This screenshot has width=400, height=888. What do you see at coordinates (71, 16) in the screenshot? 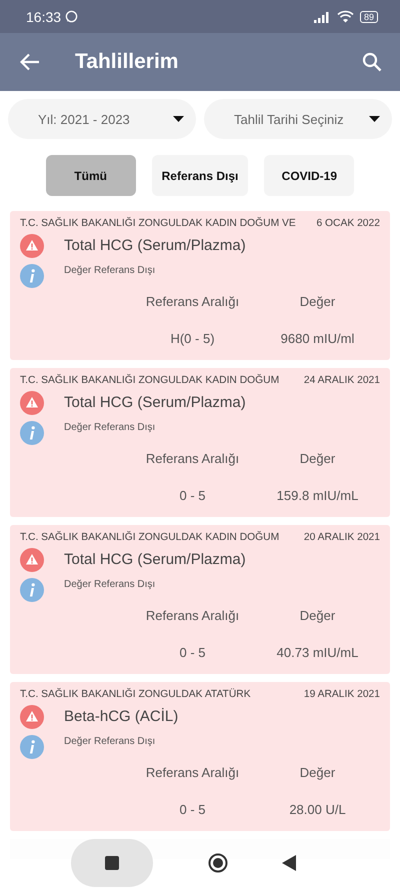
I see `chat-bubble-icon` at bounding box center [71, 16].